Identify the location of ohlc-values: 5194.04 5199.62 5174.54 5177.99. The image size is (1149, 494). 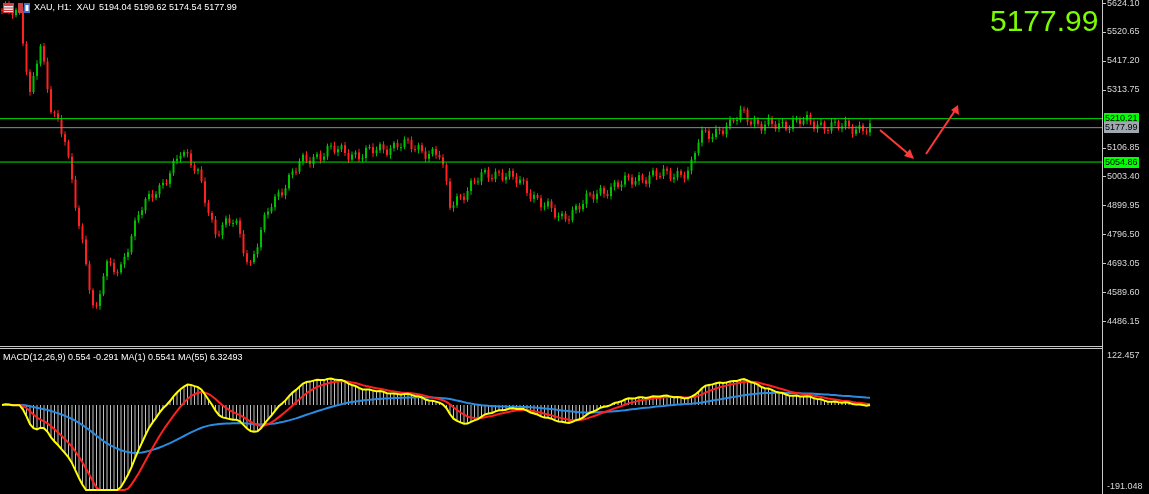
(168, 7).